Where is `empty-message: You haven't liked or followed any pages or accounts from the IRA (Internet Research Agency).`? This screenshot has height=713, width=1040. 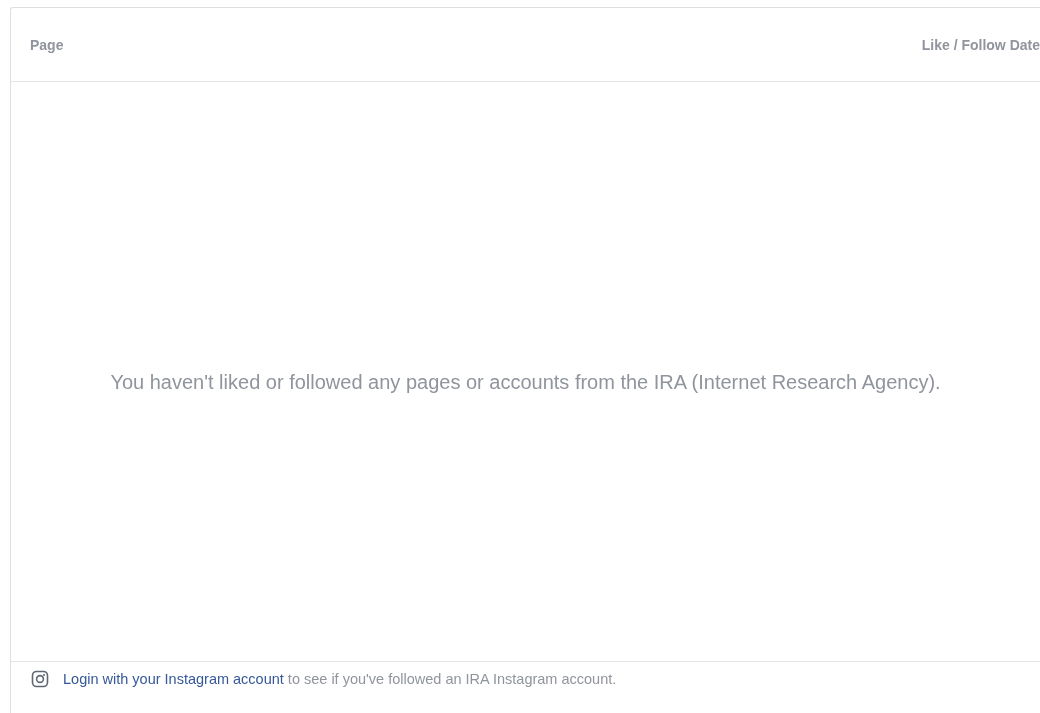 empty-message: You haven't liked or followed any pages or accounts from the IRA (Internet Research Agency). is located at coordinates (525, 382).